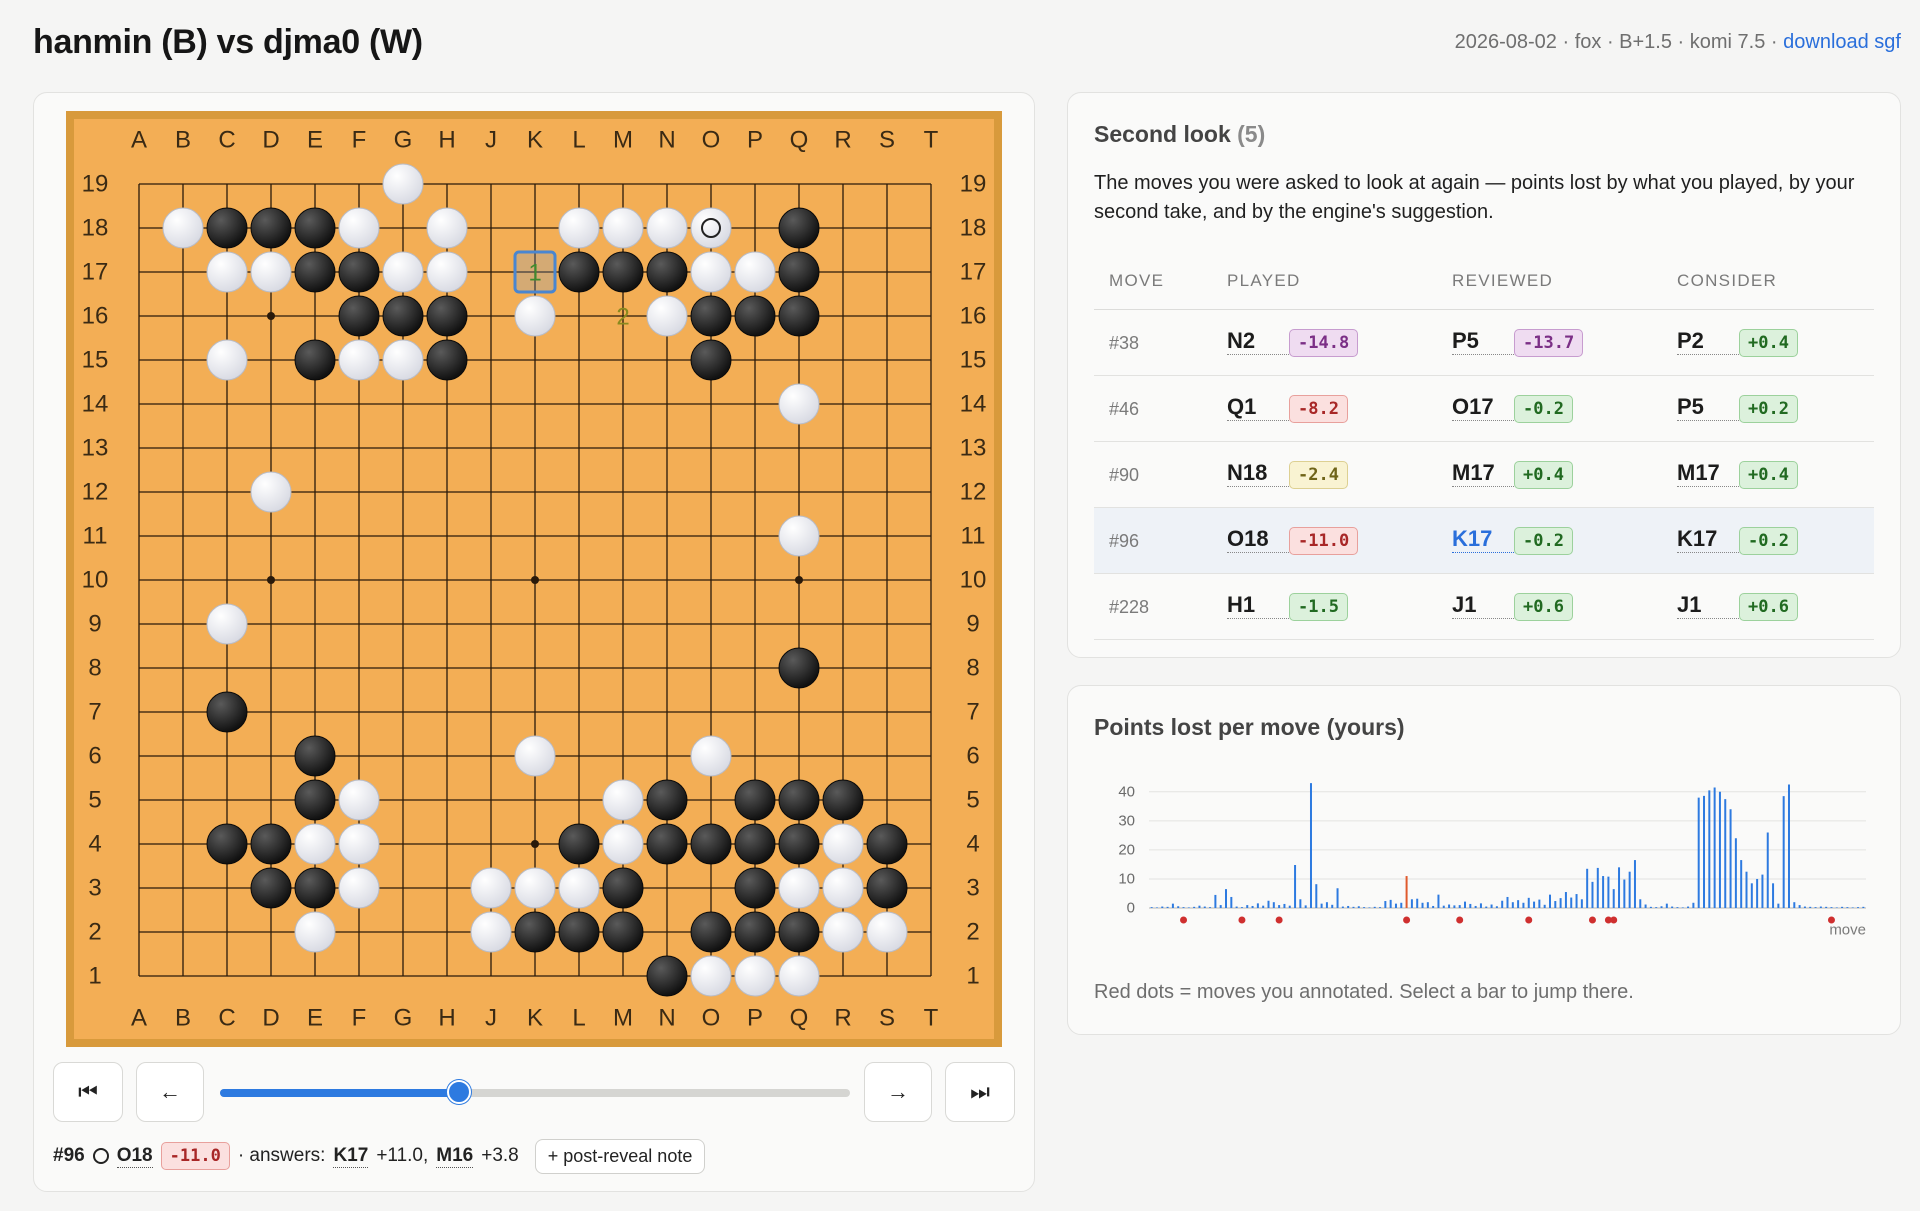  Describe the element at coordinates (622, 317) in the screenshot. I see `suggestion-marker: 2` at that location.